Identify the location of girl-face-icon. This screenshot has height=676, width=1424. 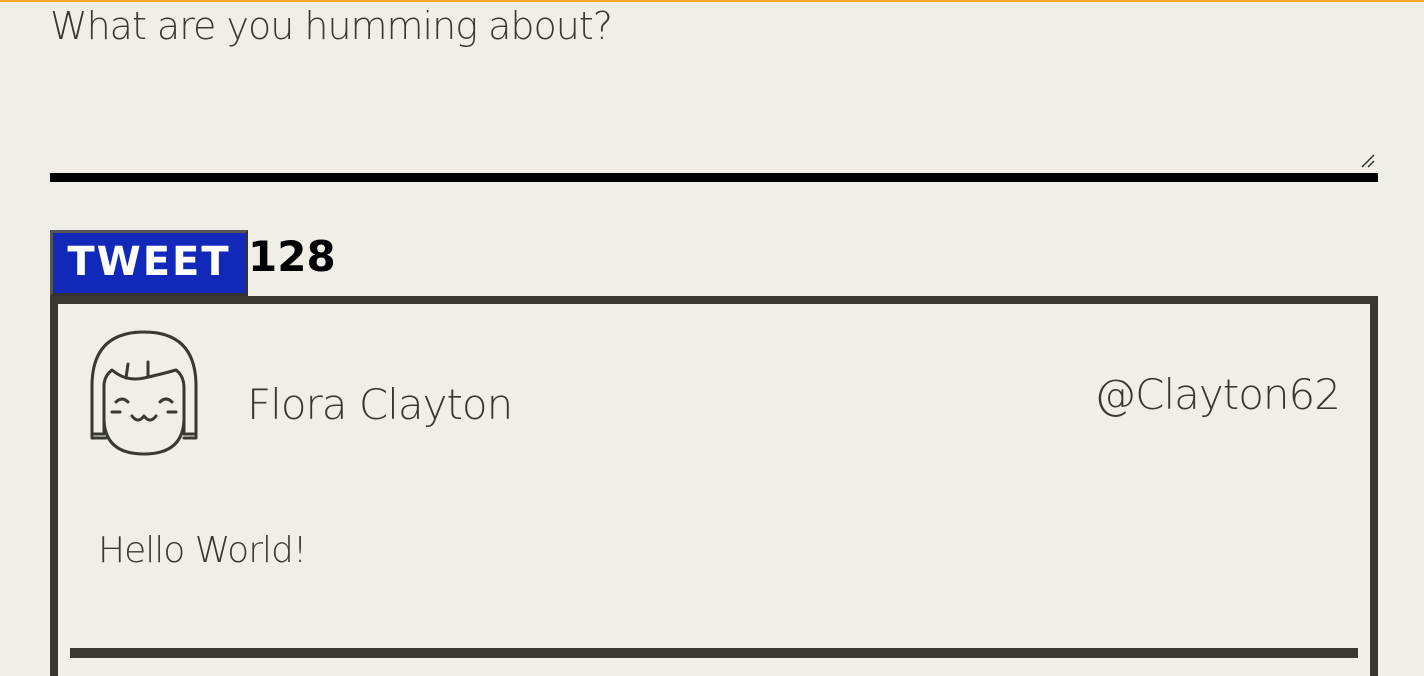
(144, 393).